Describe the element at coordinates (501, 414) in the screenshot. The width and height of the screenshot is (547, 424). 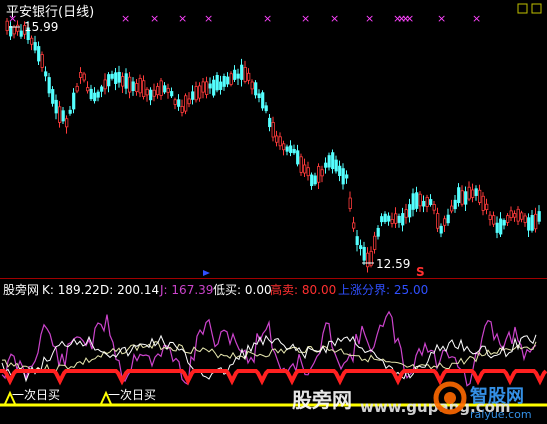
I see `watermark-brand-url: raiyue.com` at that location.